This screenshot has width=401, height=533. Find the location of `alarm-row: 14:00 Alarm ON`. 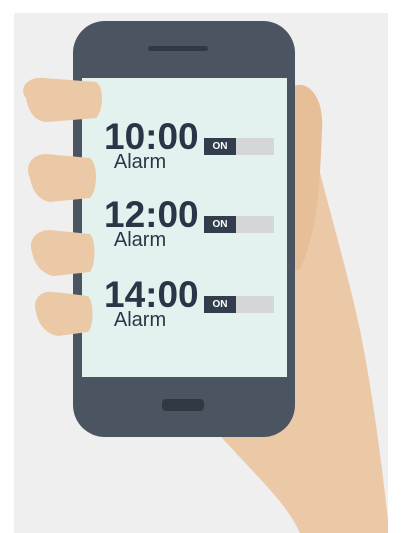

alarm-row: 14:00 Alarm ON is located at coordinates (193, 306).